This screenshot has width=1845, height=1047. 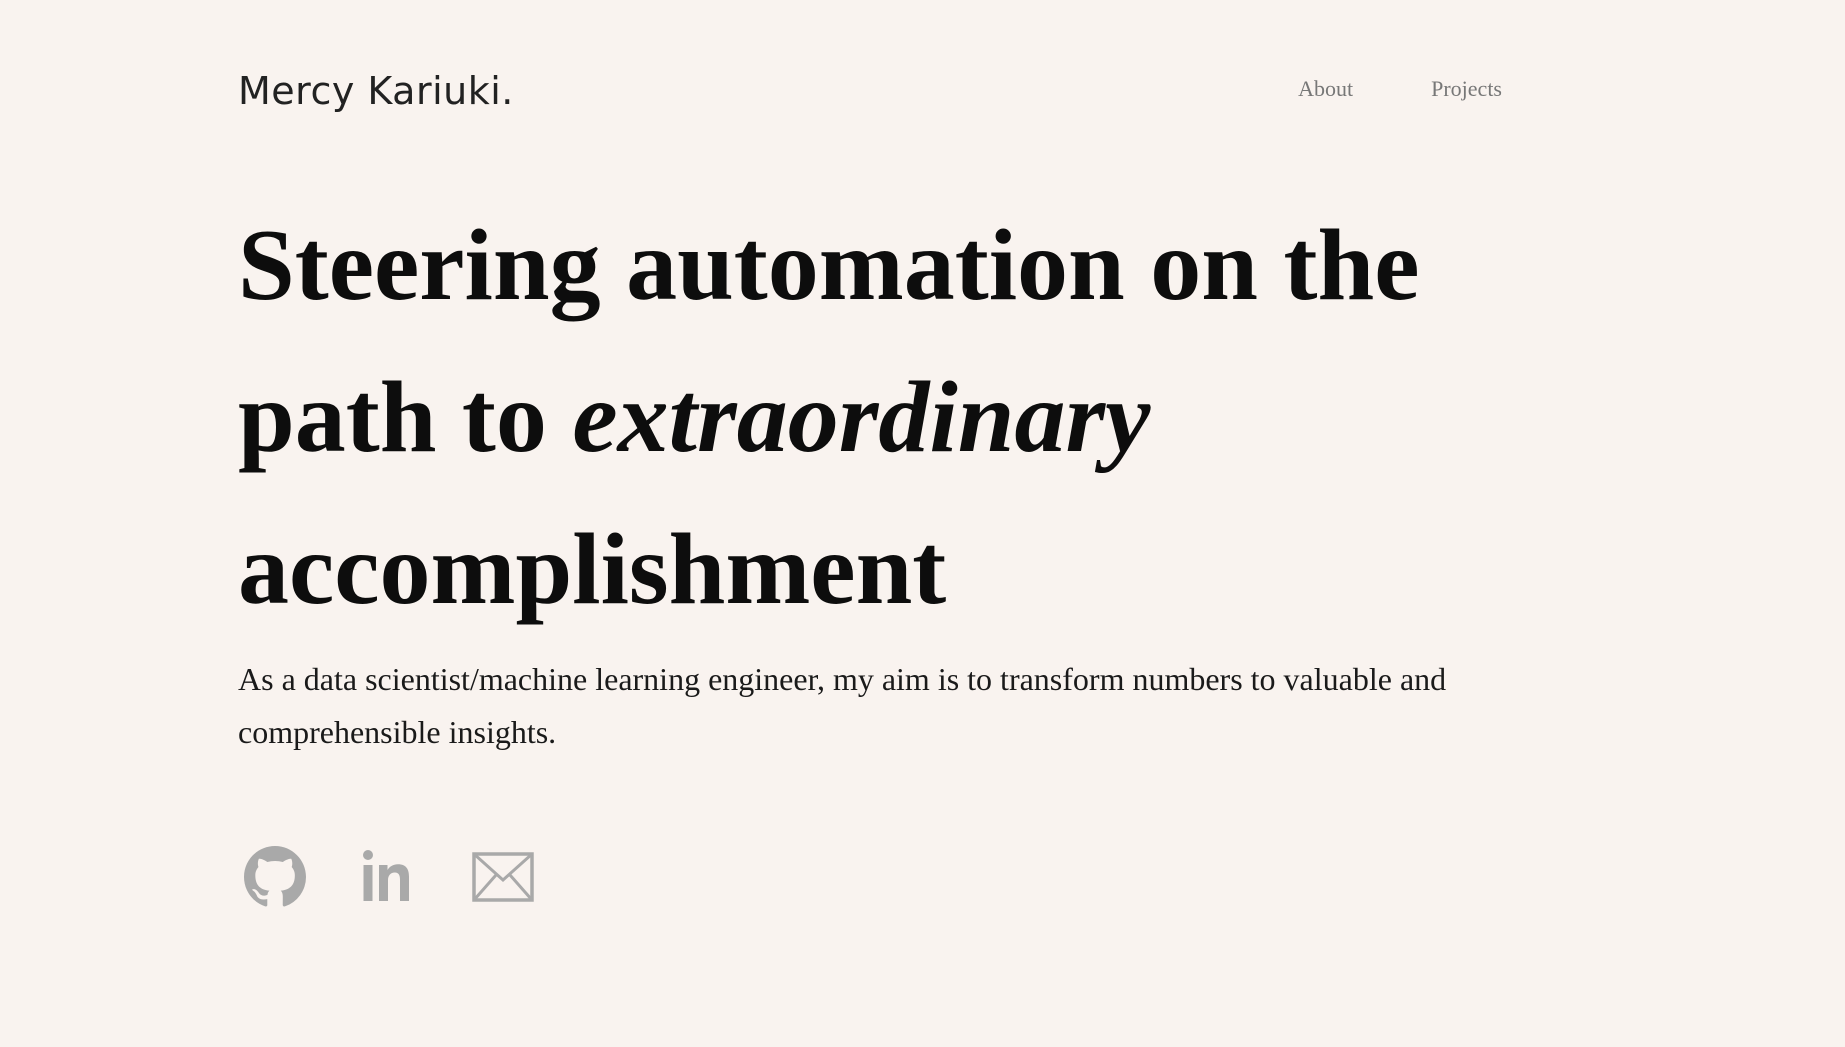 I want to click on main-nav: About Projects, so click(x=1400, y=89).